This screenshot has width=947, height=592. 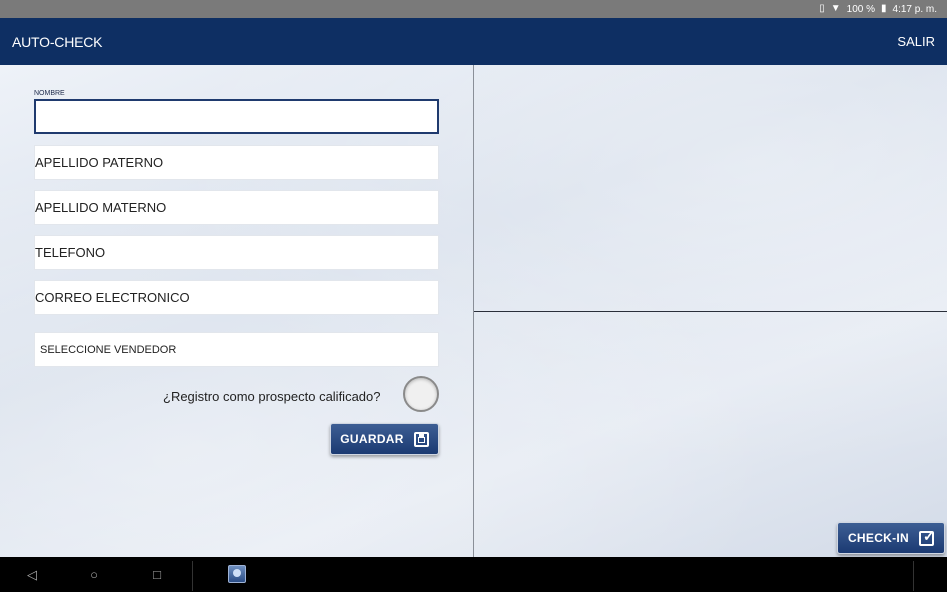 What do you see at coordinates (822, 8) in the screenshot?
I see `vibrate-icon: ▯` at bounding box center [822, 8].